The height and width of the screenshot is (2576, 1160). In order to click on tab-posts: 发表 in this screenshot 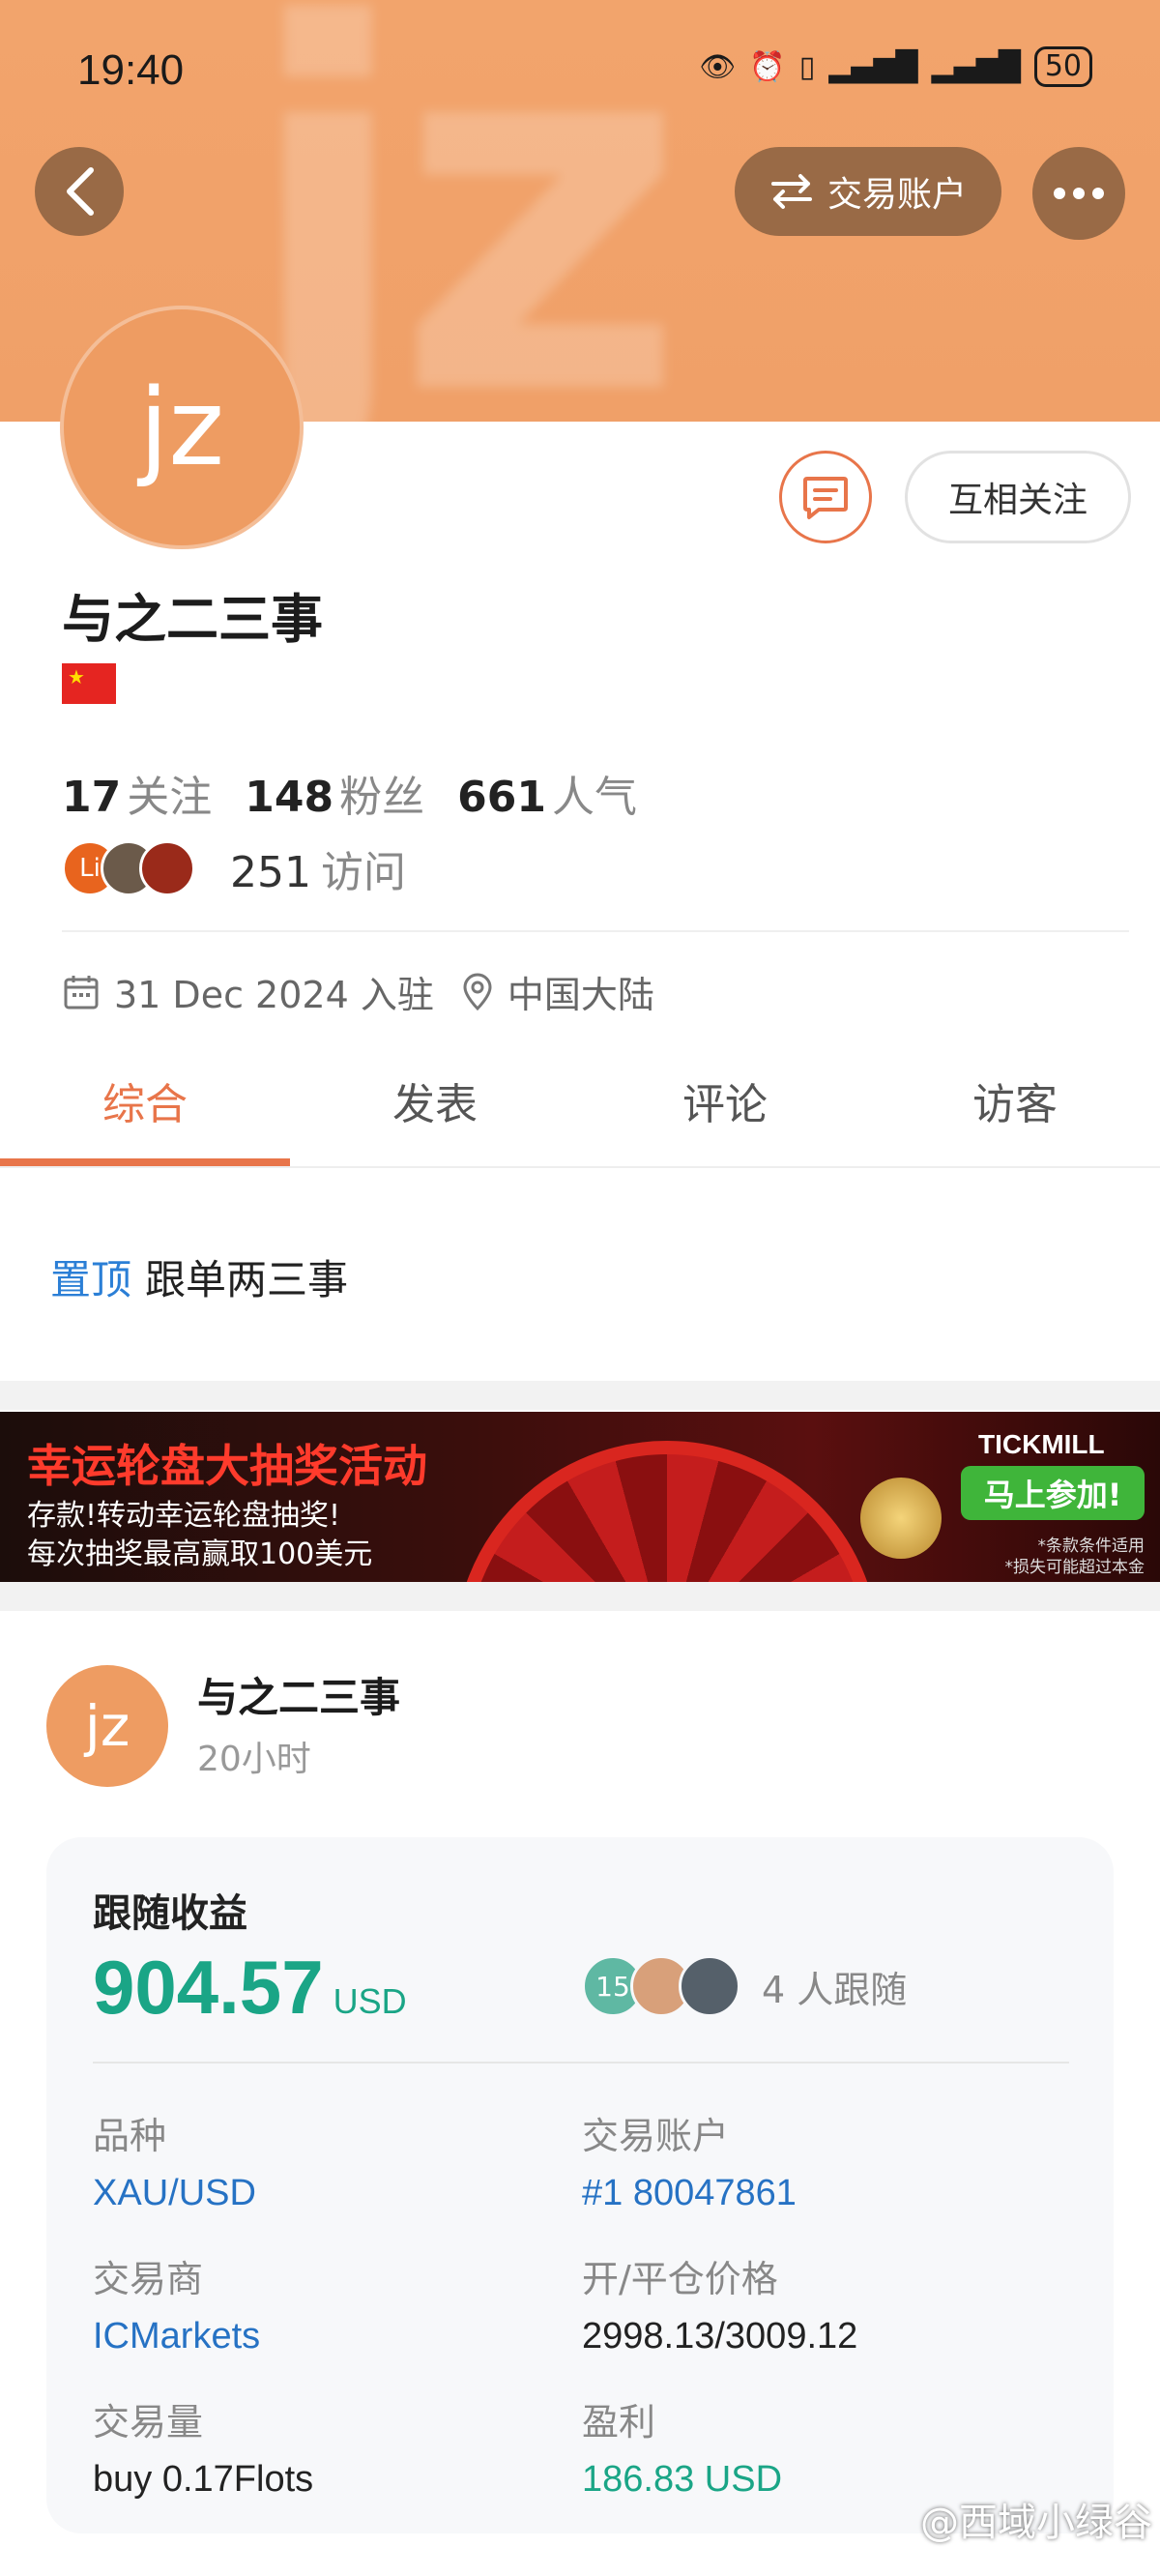, I will do `click(435, 1103)`.